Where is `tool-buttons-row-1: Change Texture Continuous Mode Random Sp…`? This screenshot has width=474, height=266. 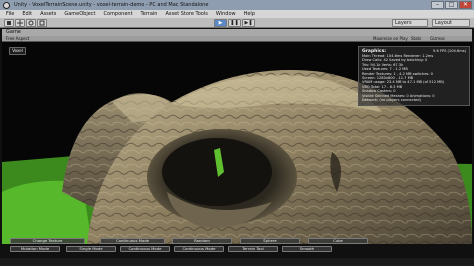
tool-buttons-row-1: Change Texture Continuous Mode Random Sp… is located at coordinates (237, 241).